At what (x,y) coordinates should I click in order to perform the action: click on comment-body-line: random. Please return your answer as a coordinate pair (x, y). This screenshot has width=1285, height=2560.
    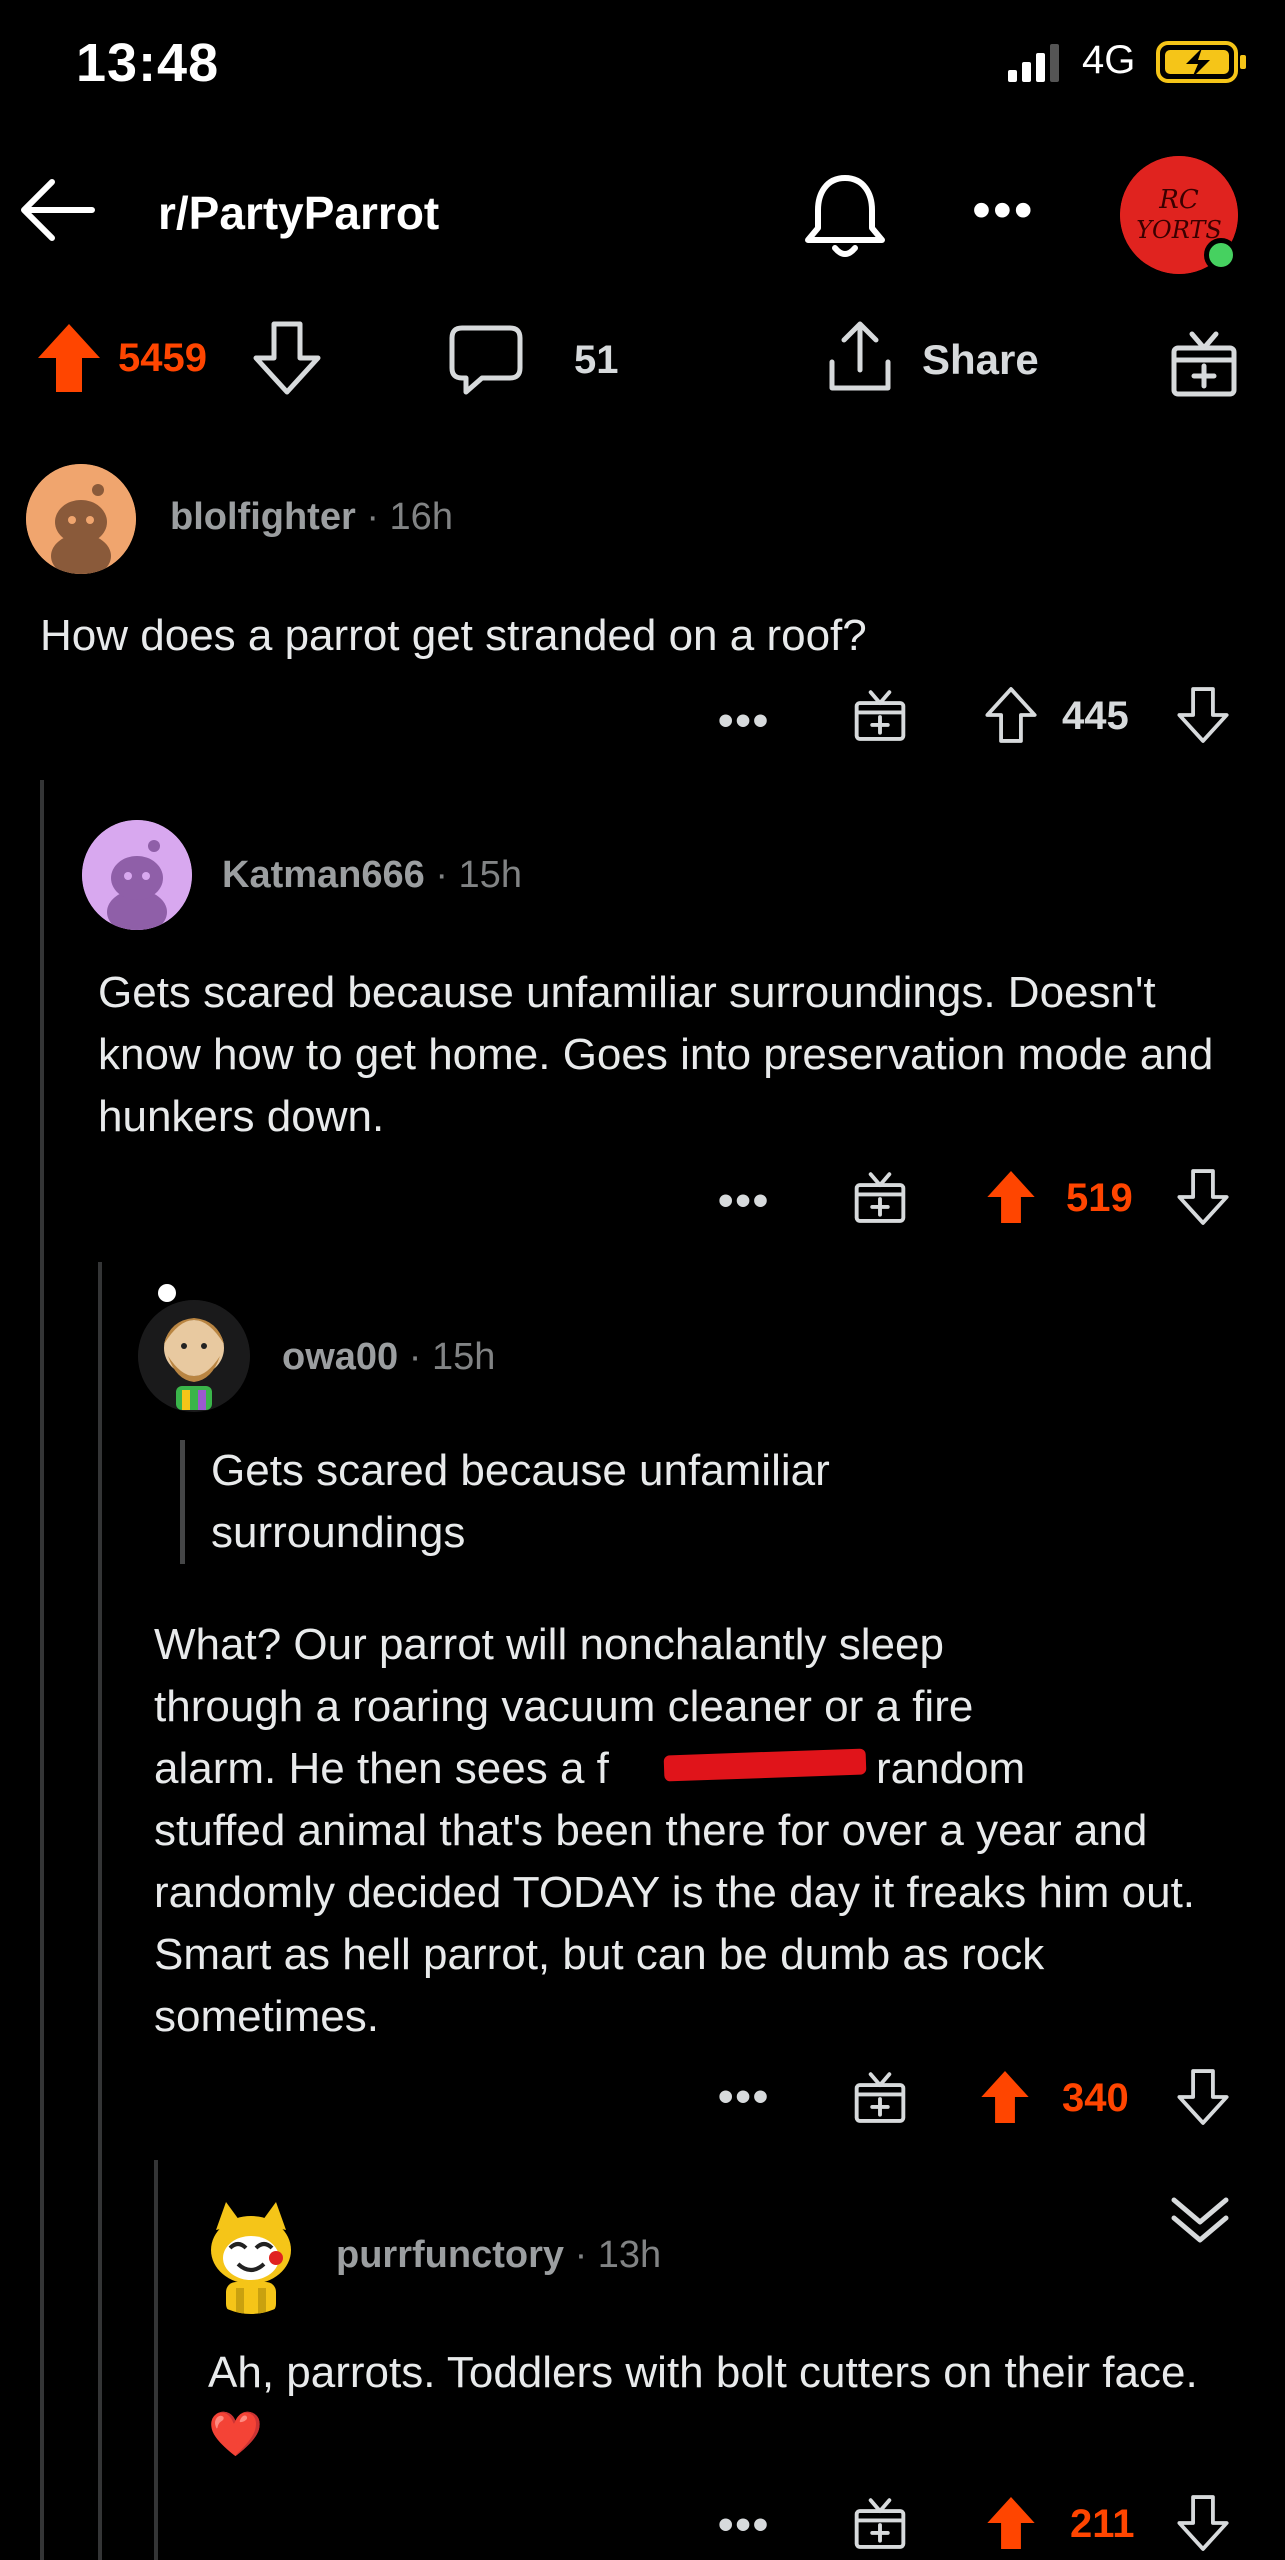
    Looking at the image, I should click on (951, 1768).